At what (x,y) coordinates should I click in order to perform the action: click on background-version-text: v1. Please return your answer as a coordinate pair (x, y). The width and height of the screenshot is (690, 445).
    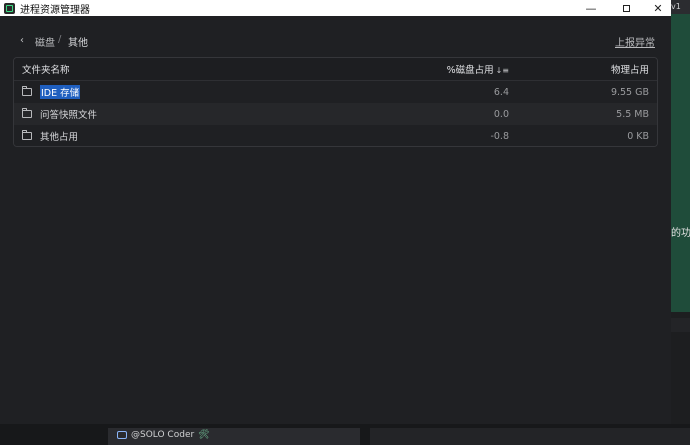
    Looking at the image, I should click on (680, 7).